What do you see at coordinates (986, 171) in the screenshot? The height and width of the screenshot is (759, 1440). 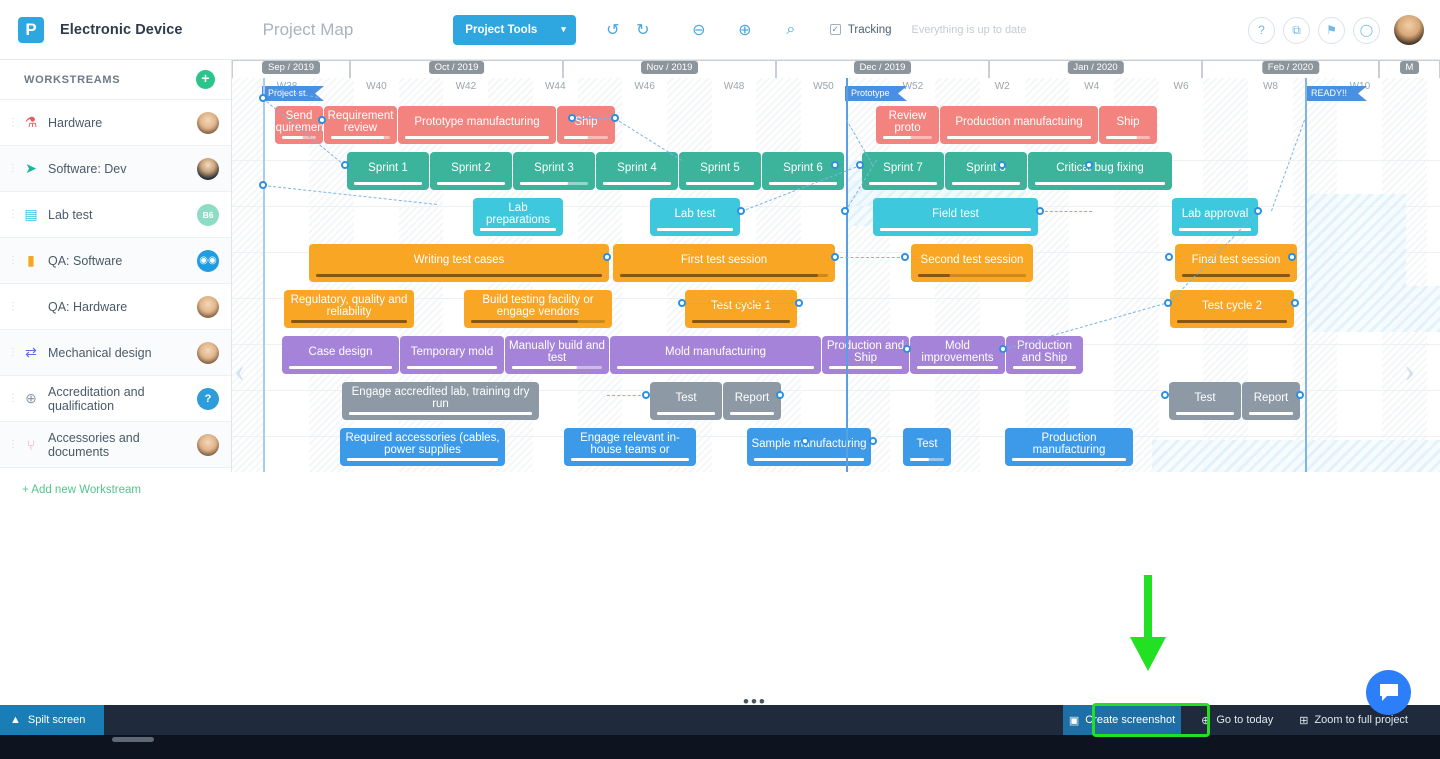 I see `task-bar: Sprint 8` at bounding box center [986, 171].